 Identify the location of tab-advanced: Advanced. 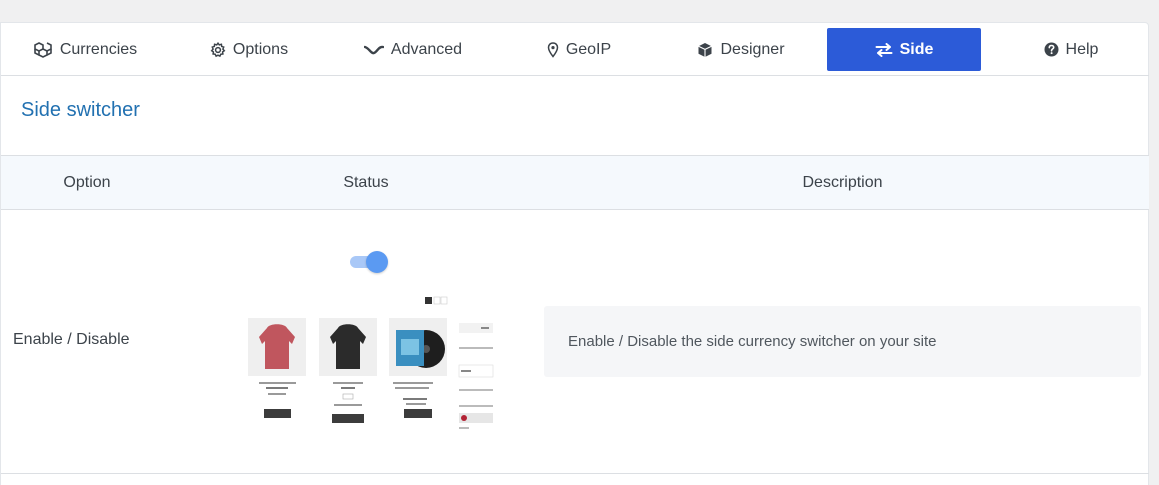
(413, 49).